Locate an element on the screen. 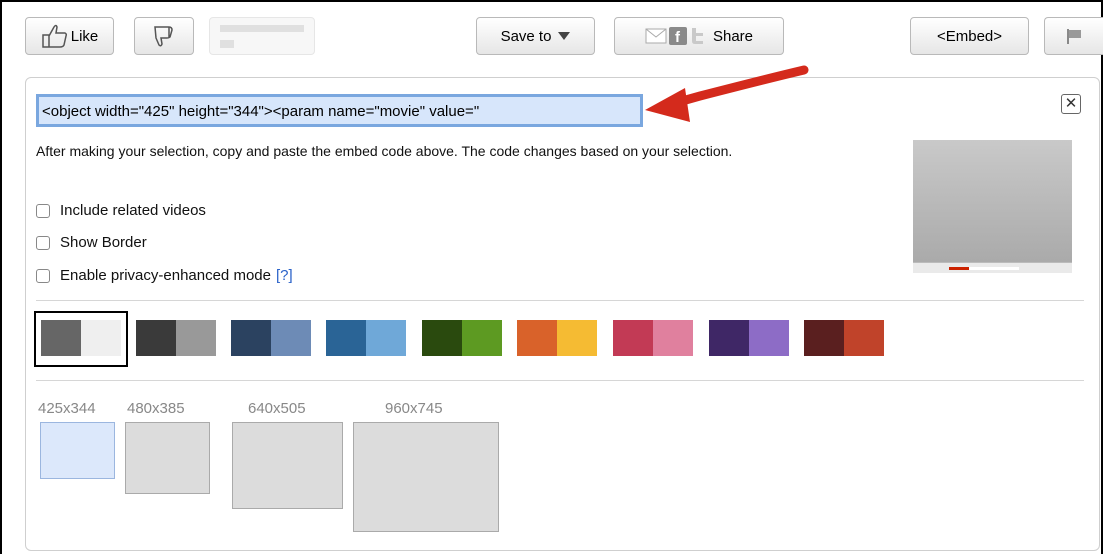  embed-button: <Embed> is located at coordinates (969, 36).